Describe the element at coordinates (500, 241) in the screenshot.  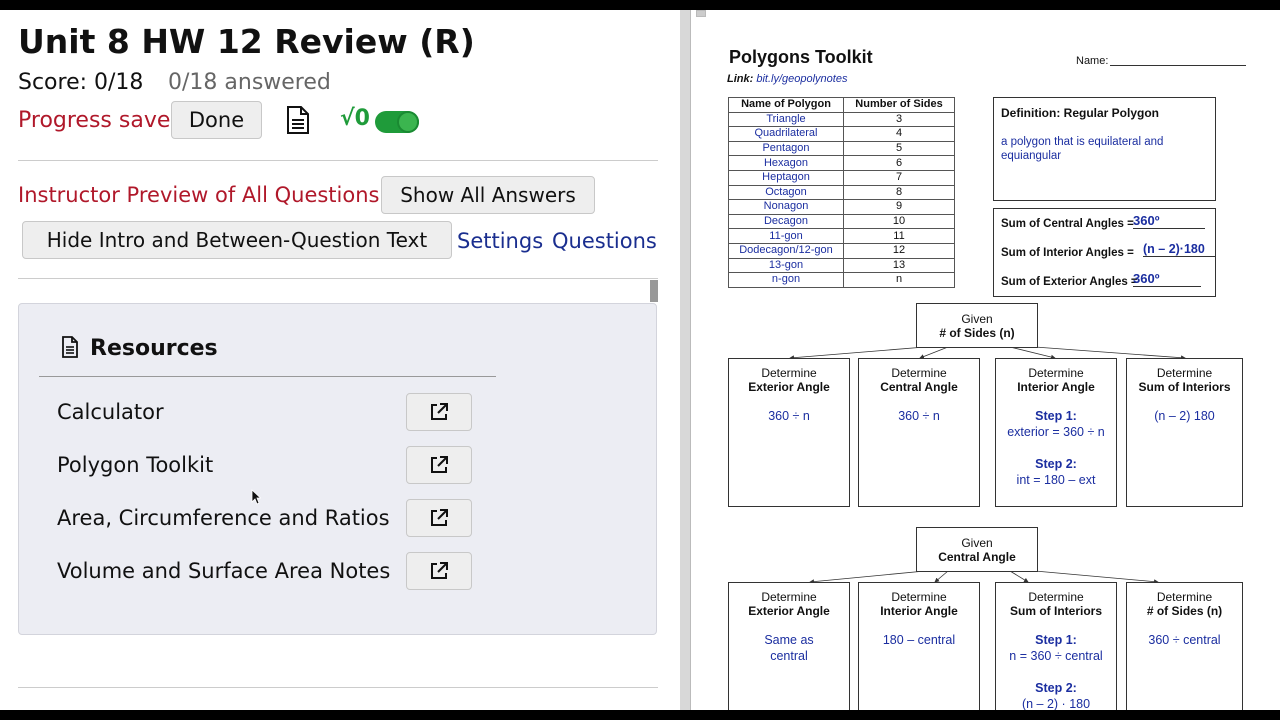
I see `settings-link: Settings` at that location.